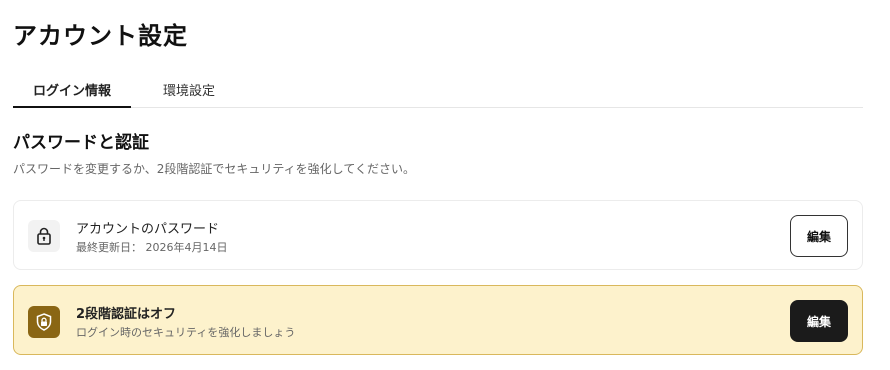 This screenshot has height=370, width=890. What do you see at coordinates (438, 92) in the screenshot?
I see `tab-bar: ログイン情報 環境設定` at bounding box center [438, 92].